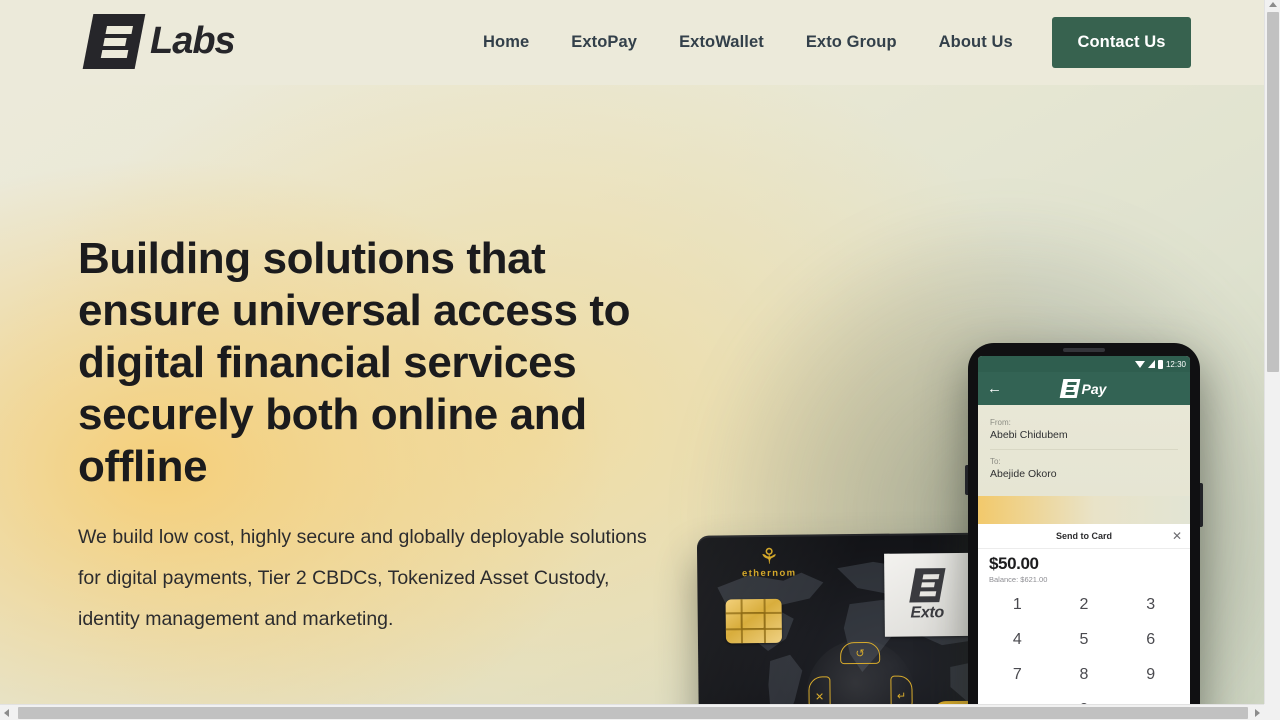 The image size is (1280, 720). I want to click on scroll-left-icon, so click(6, 712).